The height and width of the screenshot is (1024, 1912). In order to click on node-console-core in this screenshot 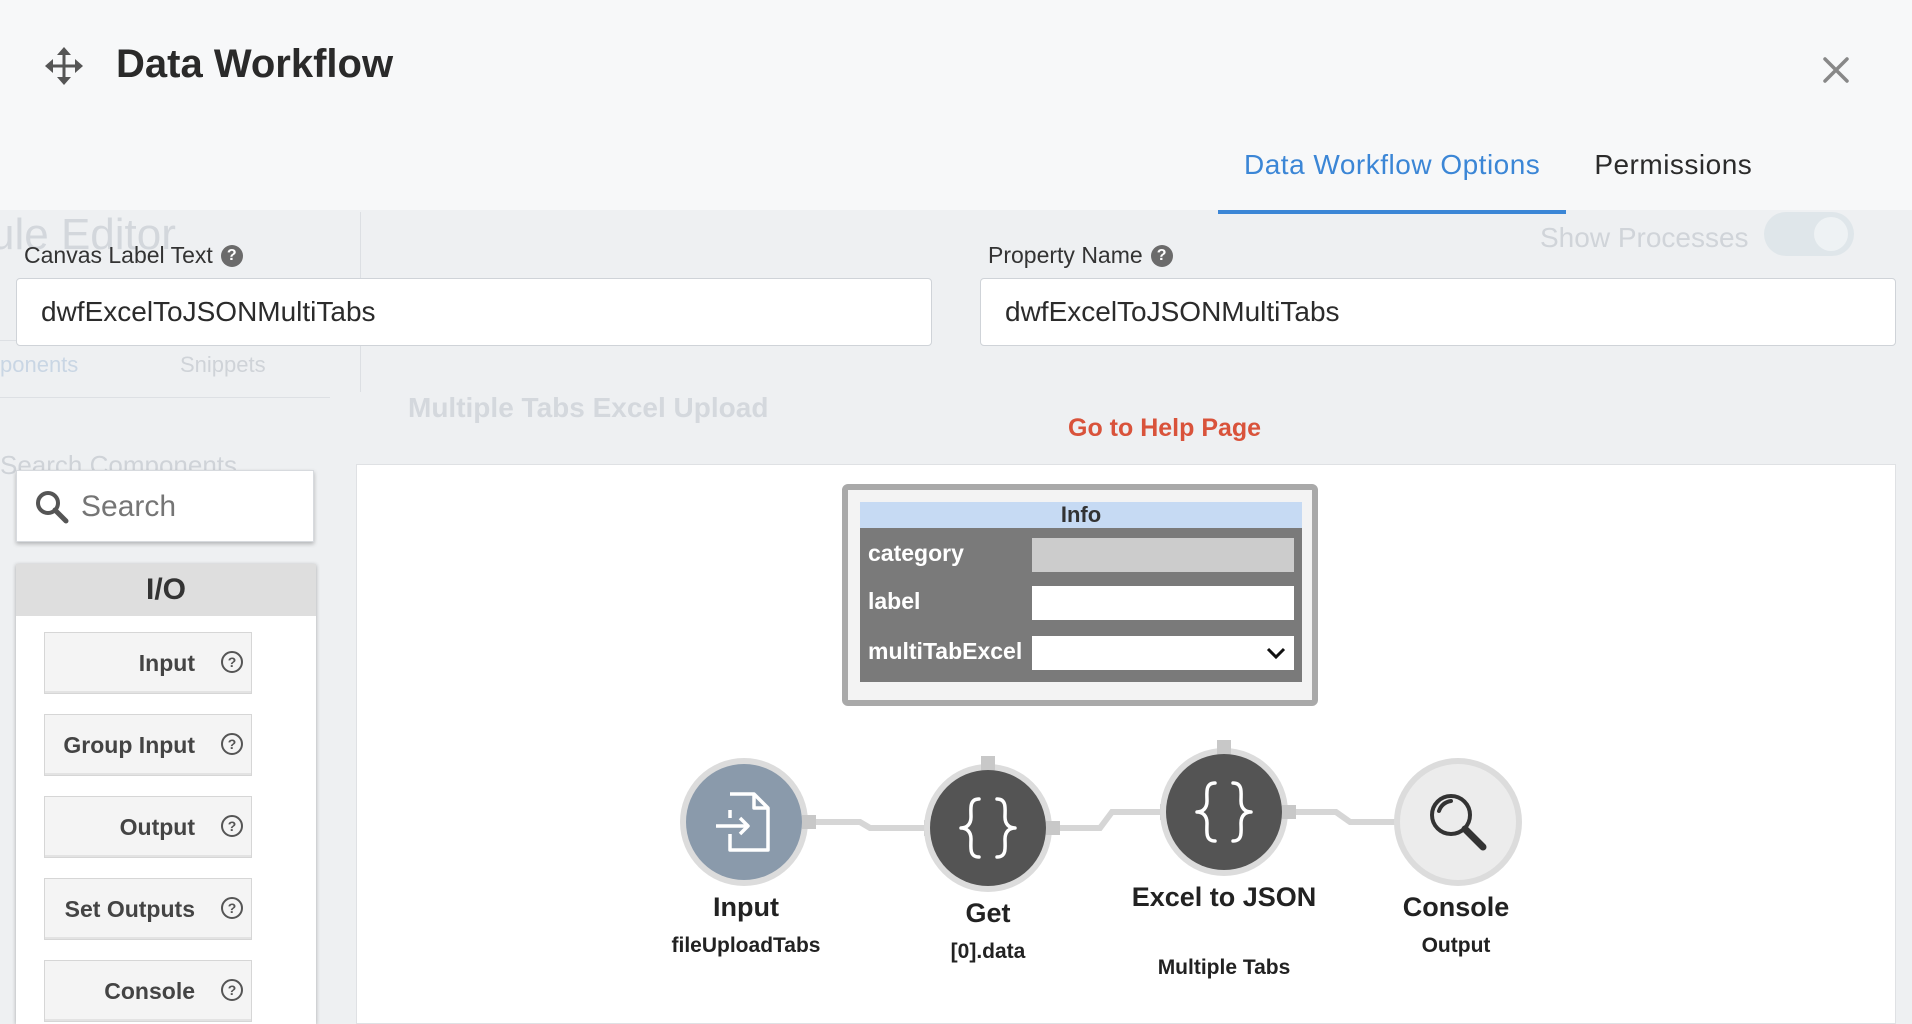, I will do `click(1458, 822)`.